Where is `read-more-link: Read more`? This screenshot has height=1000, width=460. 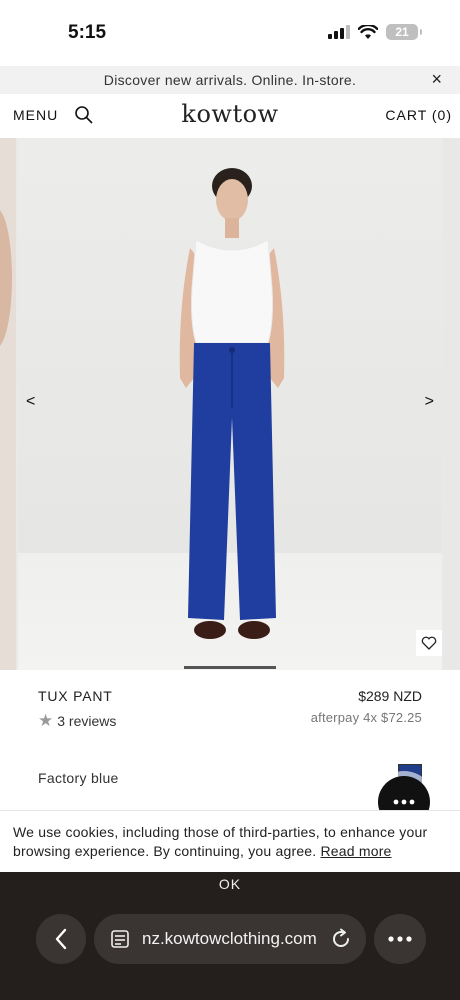
read-more-link: Read more is located at coordinates (355, 851).